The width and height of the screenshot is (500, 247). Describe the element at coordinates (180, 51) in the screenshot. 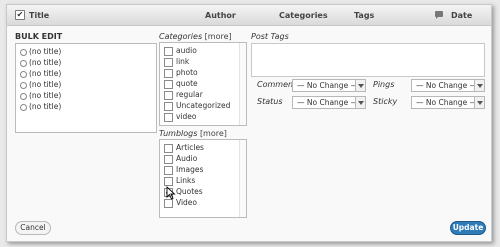

I see `list-item: audio` at that location.